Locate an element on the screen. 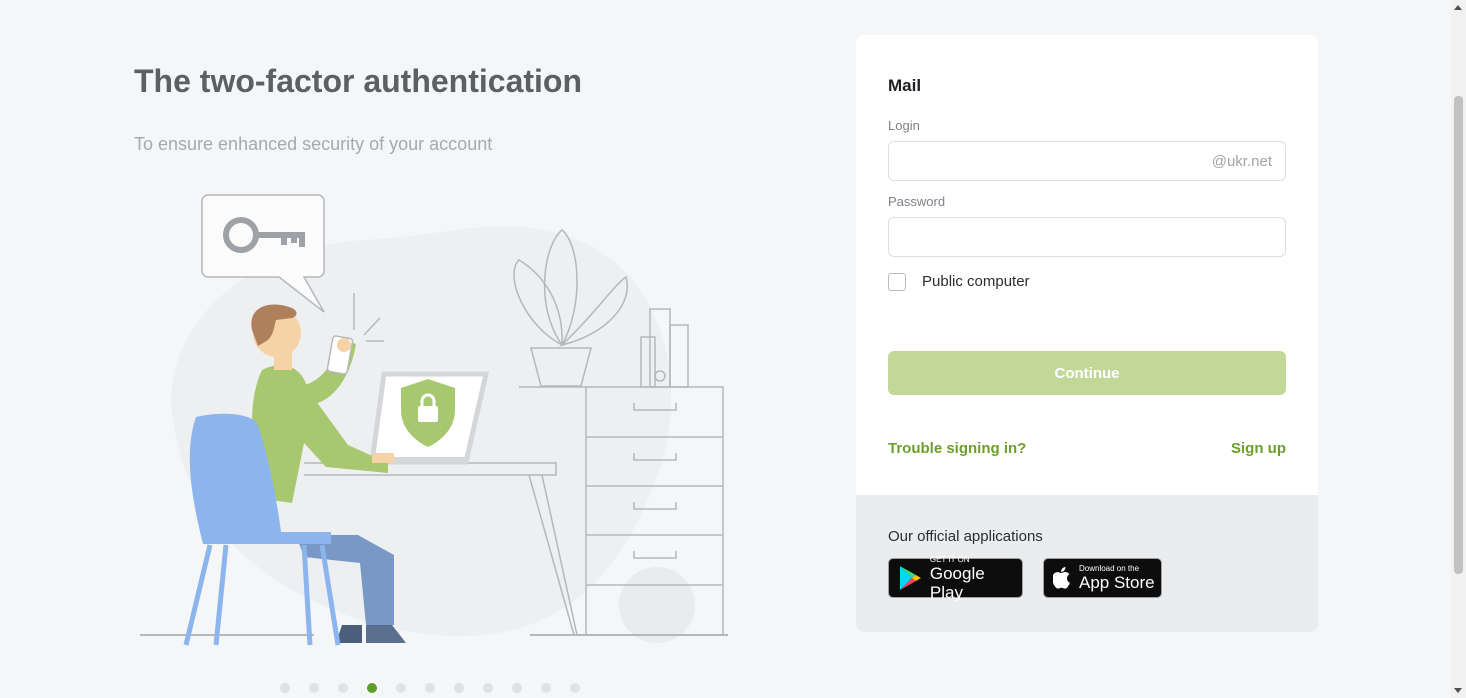  trouble-signing-in-link: Trouble signing in? is located at coordinates (957, 448).